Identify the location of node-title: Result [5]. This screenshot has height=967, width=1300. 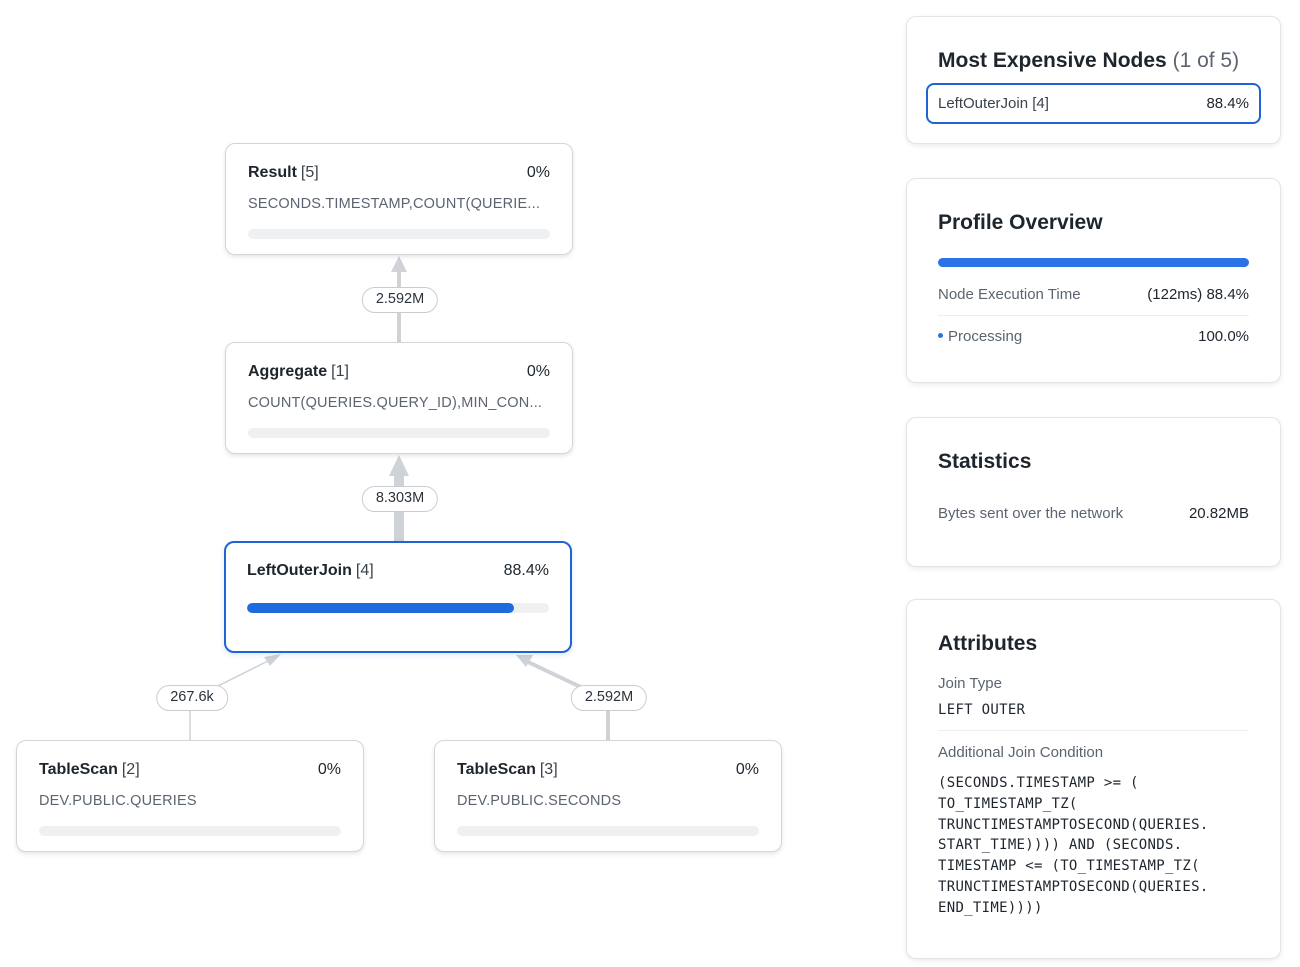
(283, 173).